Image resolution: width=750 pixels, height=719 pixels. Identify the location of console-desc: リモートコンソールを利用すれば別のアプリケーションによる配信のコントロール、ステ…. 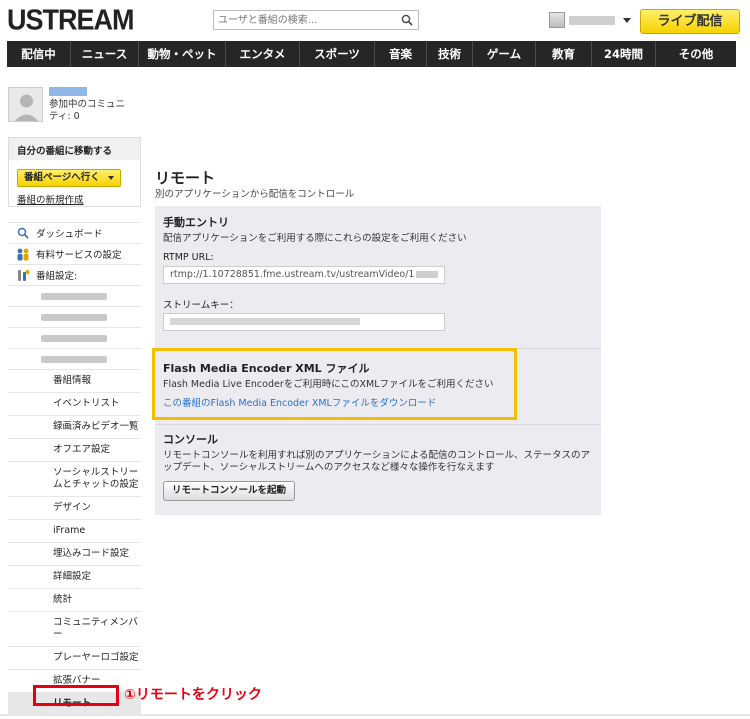
(377, 461).